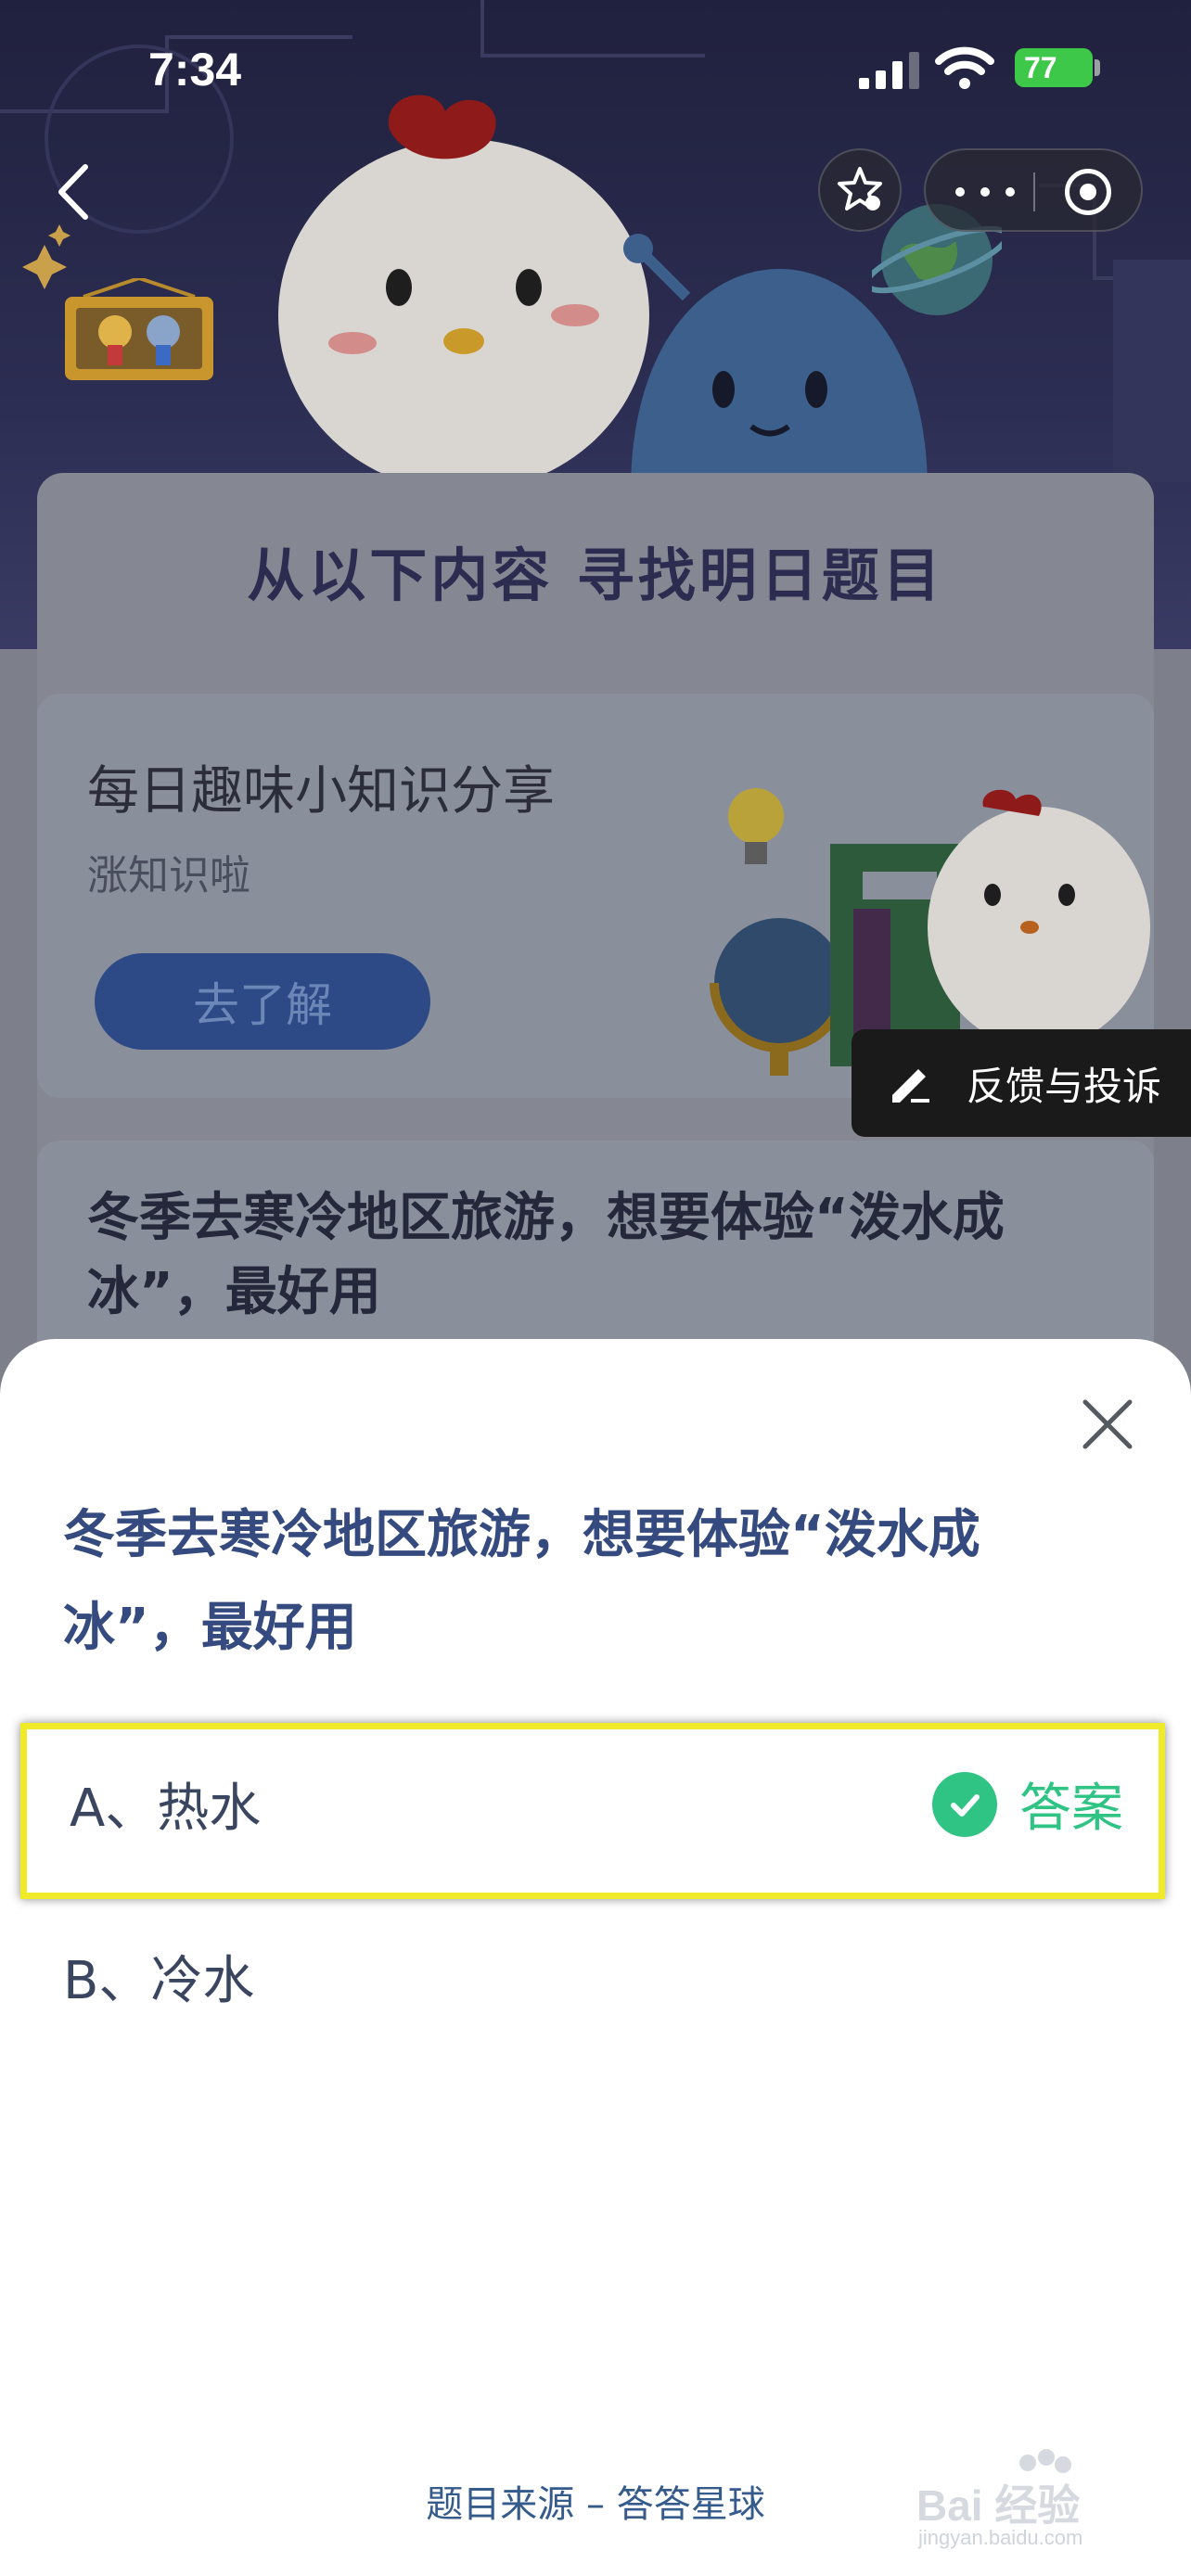 This screenshot has width=1191, height=2576. Describe the element at coordinates (195, 70) in the screenshot. I see `status-time: 7:34` at that location.